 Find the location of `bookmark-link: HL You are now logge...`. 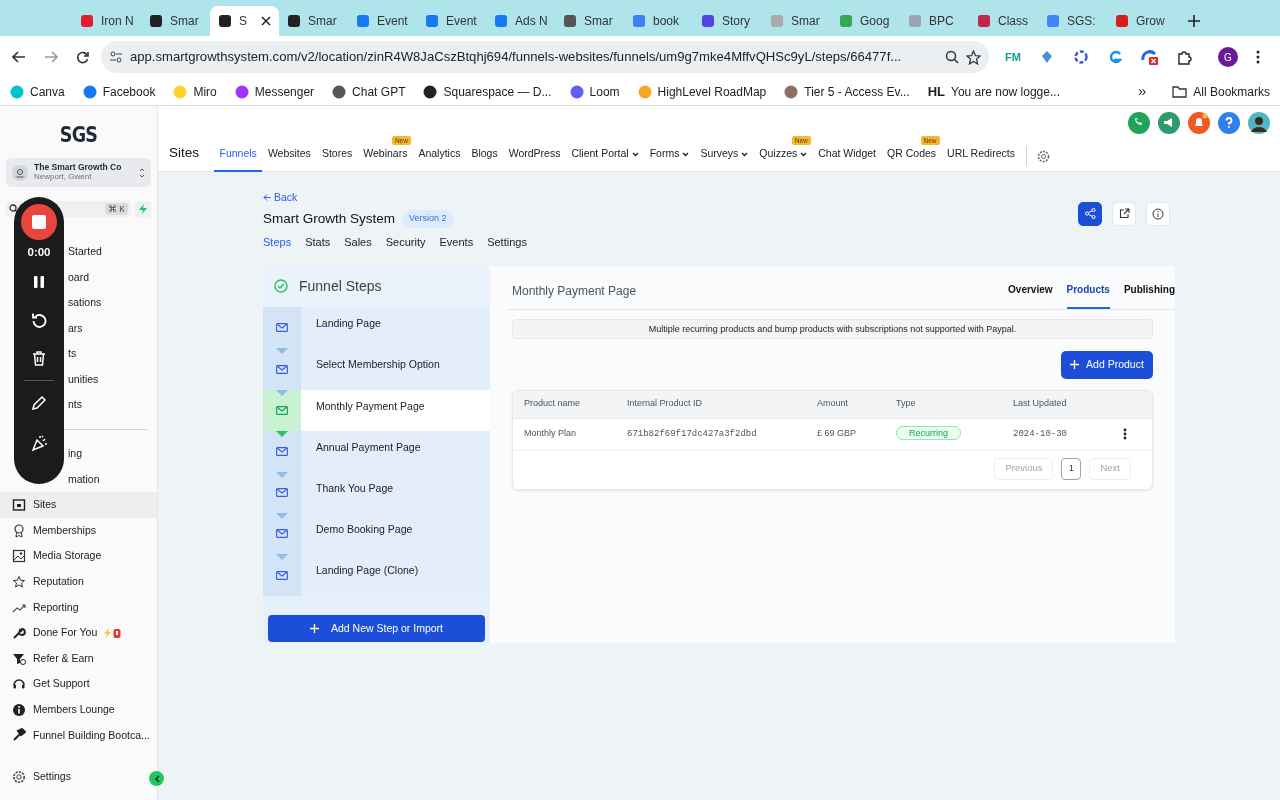

bookmark-link: HL You are now logge... is located at coordinates (993, 91).